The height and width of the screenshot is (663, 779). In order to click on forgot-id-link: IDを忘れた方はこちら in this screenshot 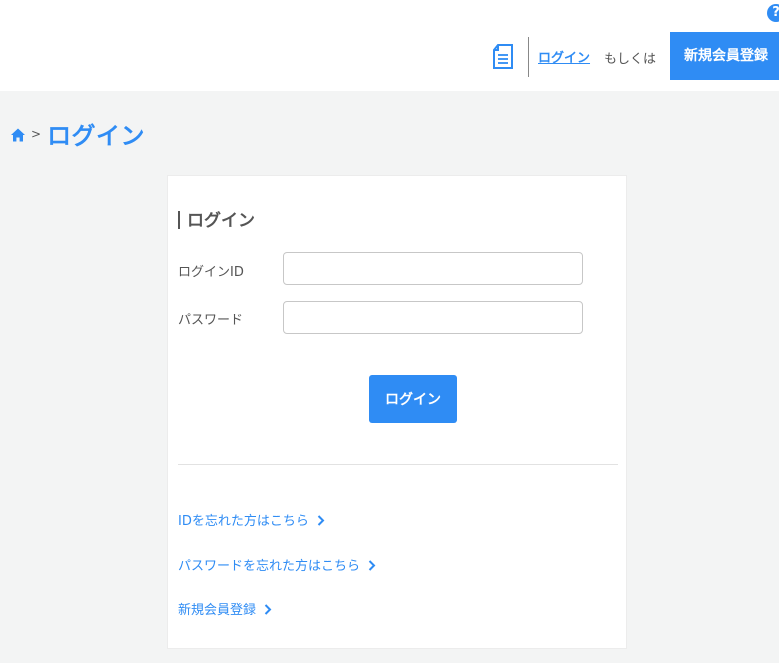, I will do `click(251, 519)`.